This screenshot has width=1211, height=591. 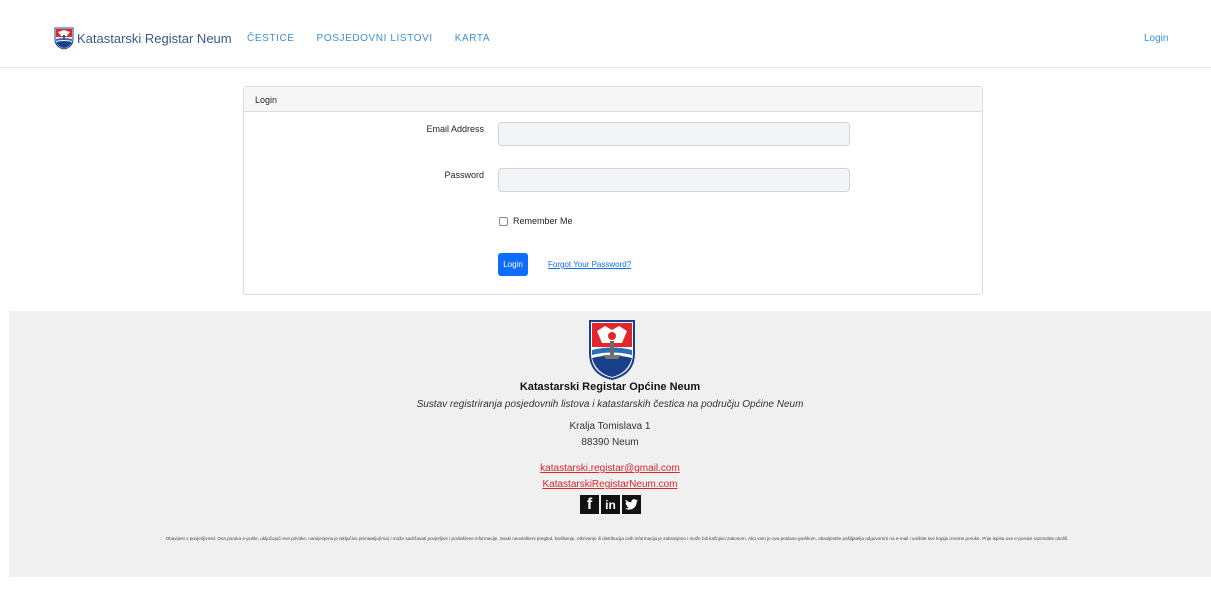 I want to click on email-field, so click(x=674, y=134).